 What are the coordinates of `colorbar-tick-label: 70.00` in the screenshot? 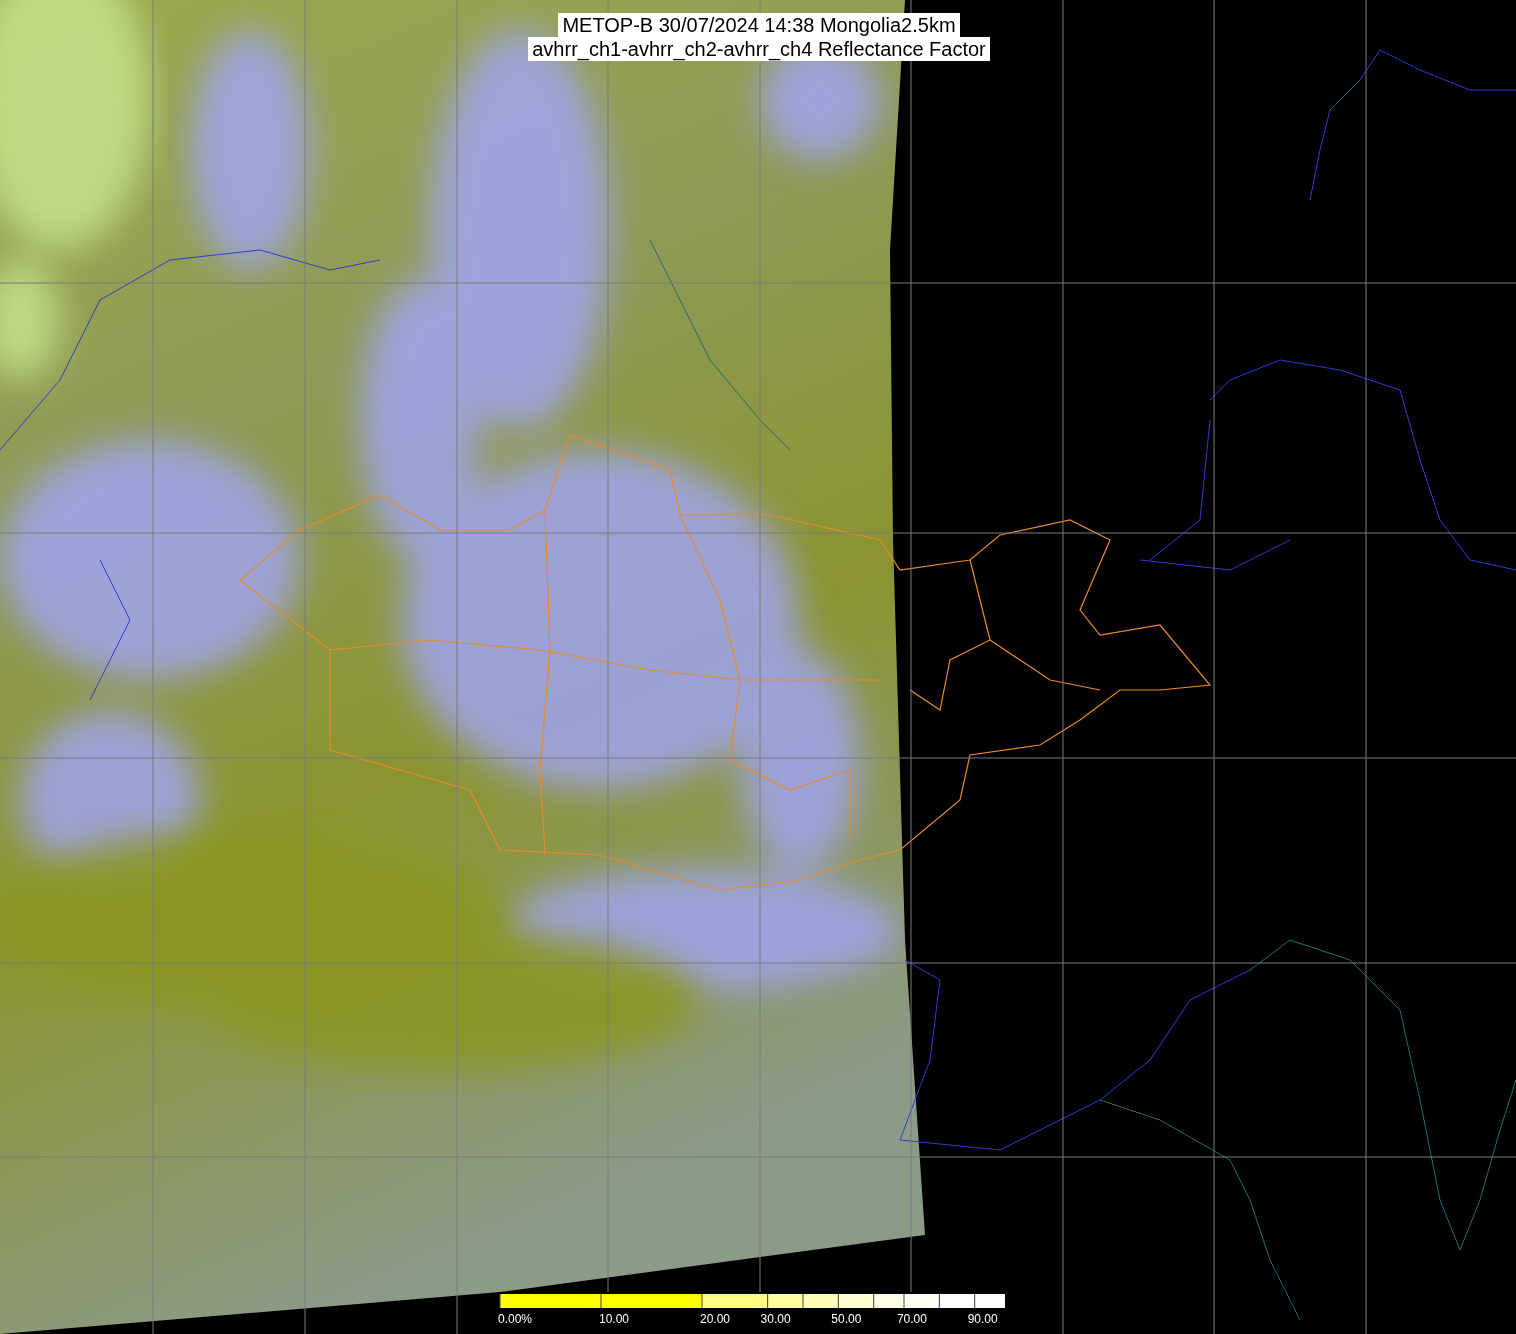 It's located at (911, 1319).